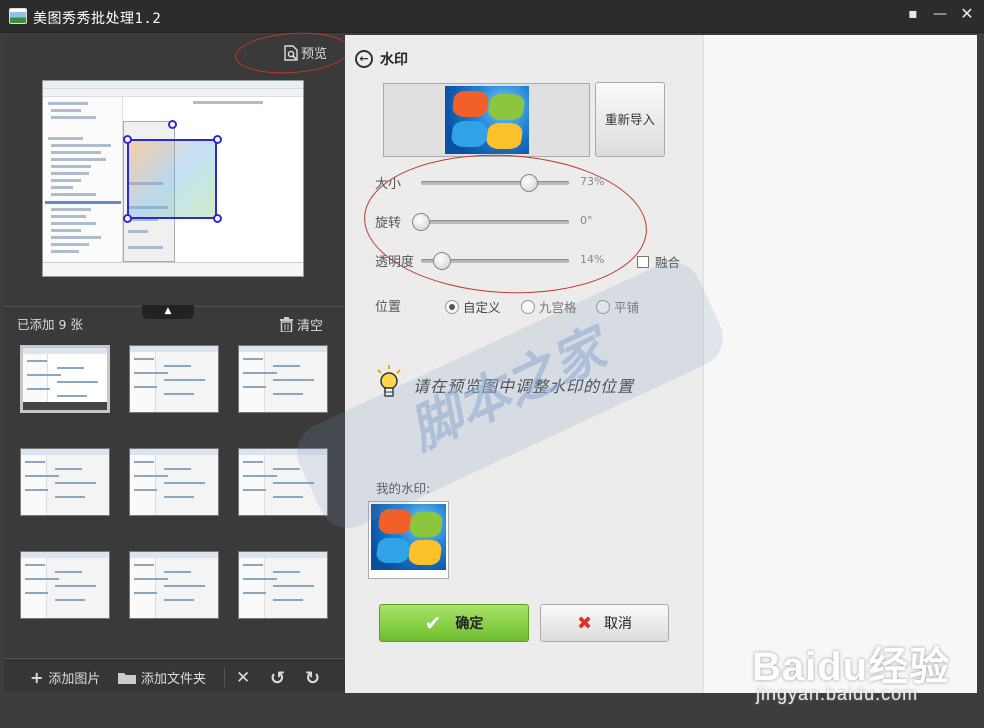 The width and height of the screenshot is (984, 728). What do you see at coordinates (524, 386) in the screenshot?
I see `hint-text: 请在预览图中调整水印的位置` at bounding box center [524, 386].